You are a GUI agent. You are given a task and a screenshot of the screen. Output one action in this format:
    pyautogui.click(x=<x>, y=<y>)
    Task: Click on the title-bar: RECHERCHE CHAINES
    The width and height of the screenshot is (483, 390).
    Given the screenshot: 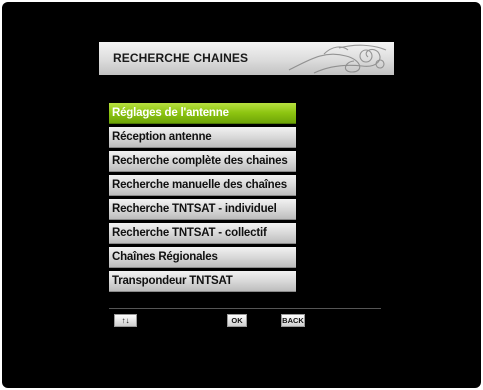 What is the action you would take?
    pyautogui.click(x=246, y=58)
    